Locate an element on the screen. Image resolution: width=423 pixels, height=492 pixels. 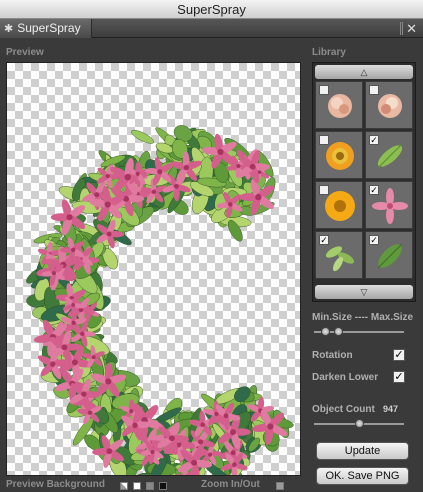
bg-black-swatch is located at coordinates (163, 486).